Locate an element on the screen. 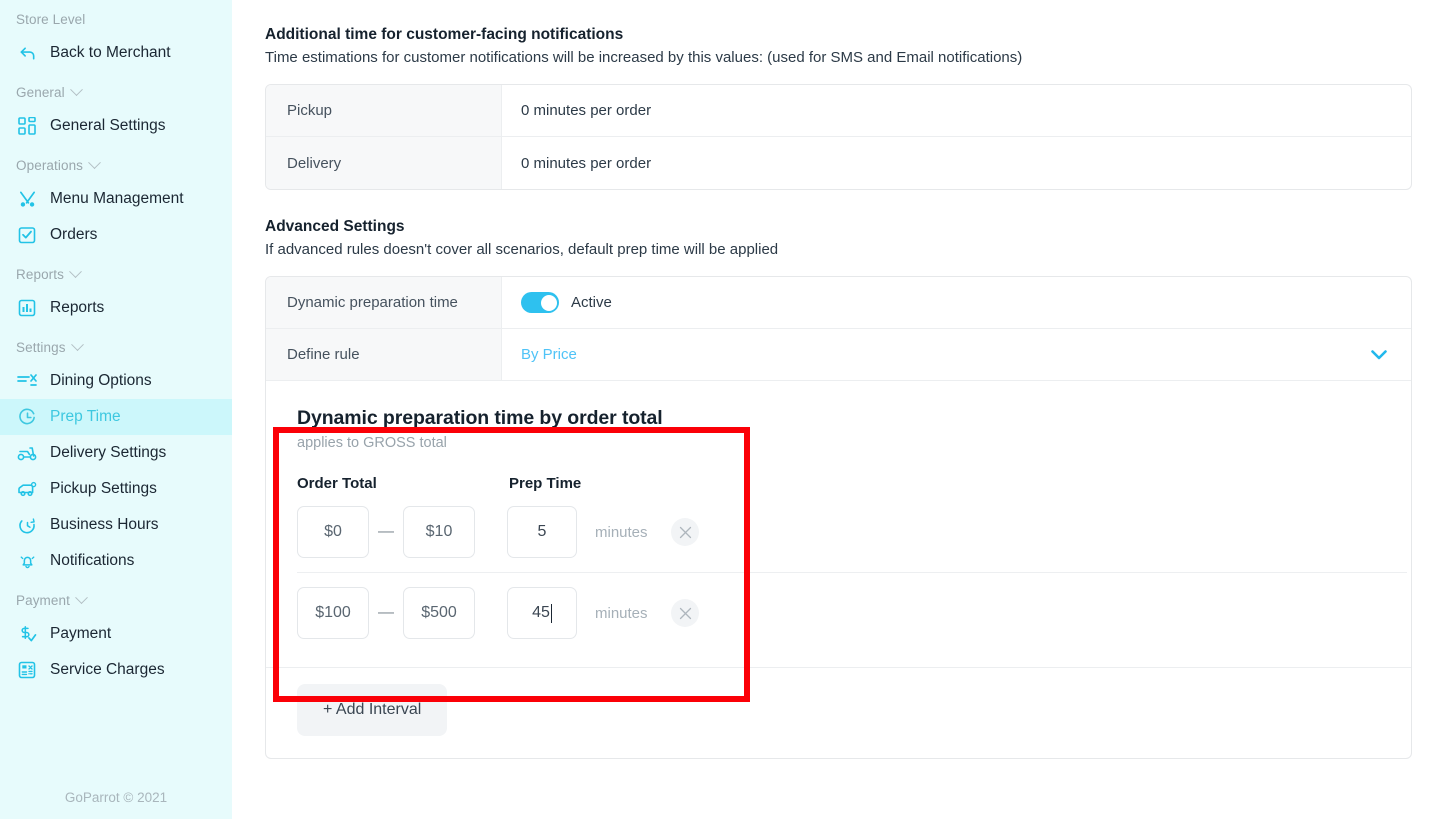 Image resolution: width=1446 pixels, height=819 pixels. table-row: Delivery 0 minutes per order is located at coordinates (838, 163).